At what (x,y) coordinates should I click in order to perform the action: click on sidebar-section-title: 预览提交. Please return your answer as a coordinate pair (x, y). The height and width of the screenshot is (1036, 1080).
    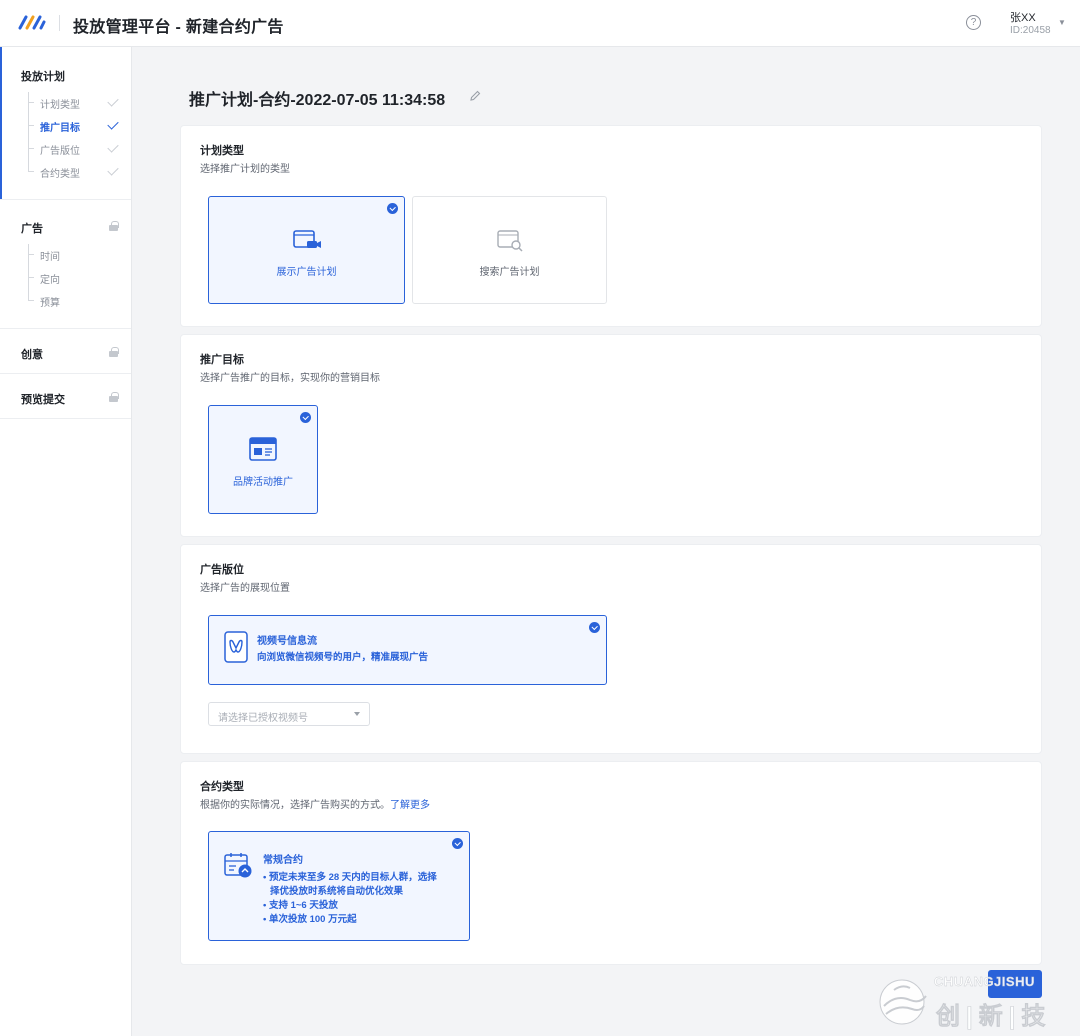
    Looking at the image, I should click on (43, 399).